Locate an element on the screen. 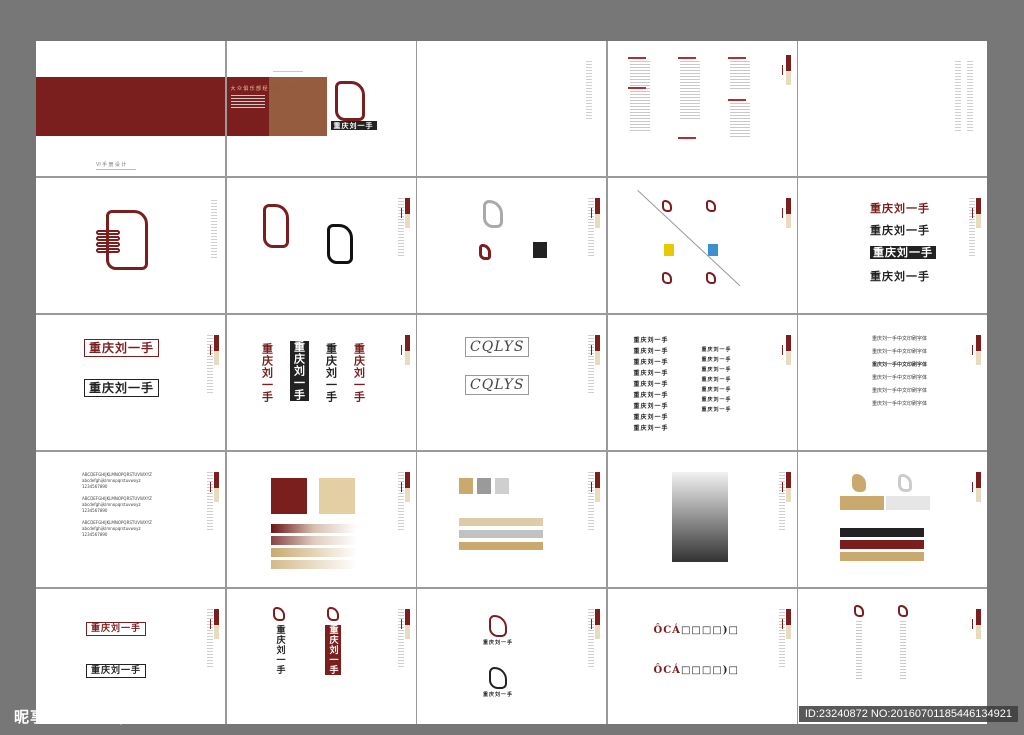 The image size is (1024, 735). grey-scale-page is located at coordinates (702, 519).